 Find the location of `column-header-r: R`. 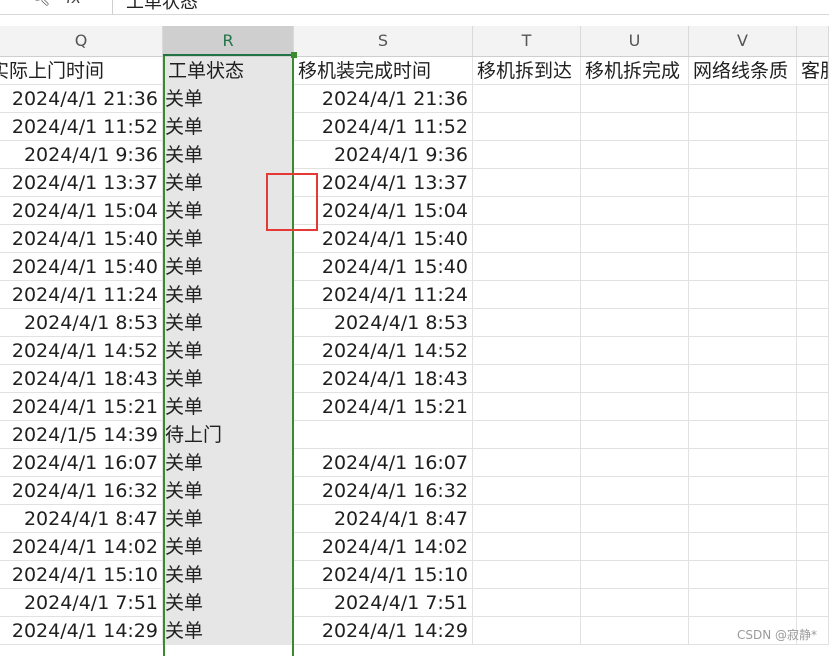

column-header-r: R is located at coordinates (228, 41).